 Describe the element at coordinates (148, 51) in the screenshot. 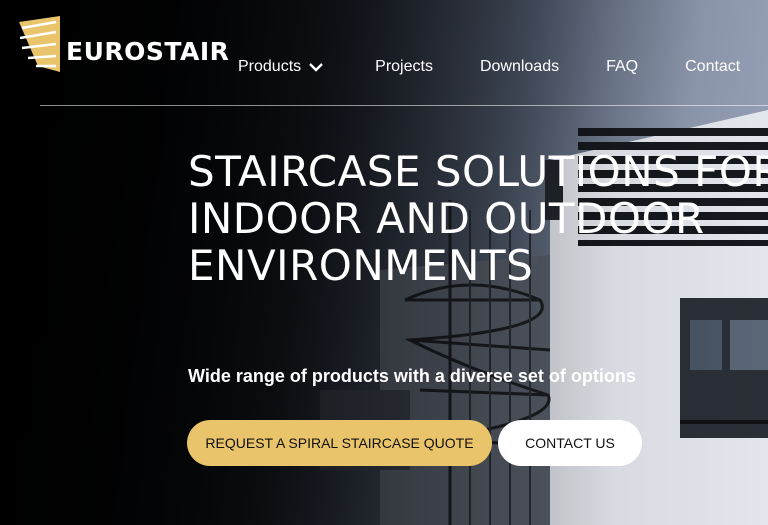

I see `brand-name: EUROSTAIR` at that location.